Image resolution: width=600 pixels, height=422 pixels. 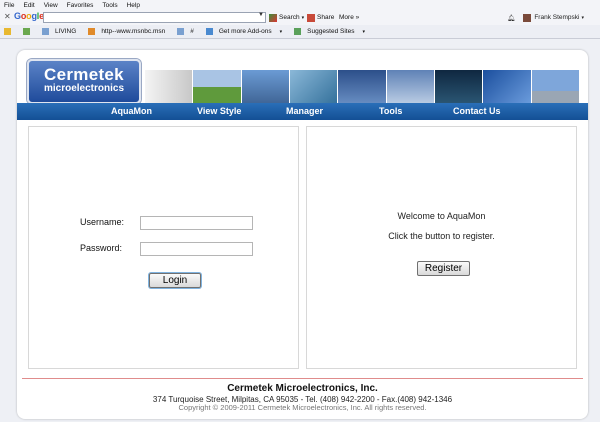 What do you see at coordinates (320, 17) in the screenshot?
I see `toolbar-share-button: Share` at bounding box center [320, 17].